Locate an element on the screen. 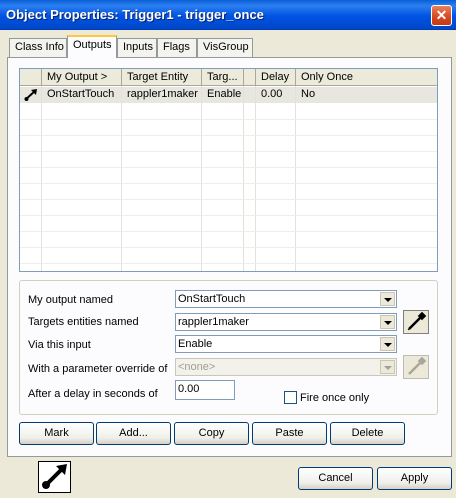 The width and height of the screenshot is (456, 498). input-label: Via this input is located at coordinates (59, 345).